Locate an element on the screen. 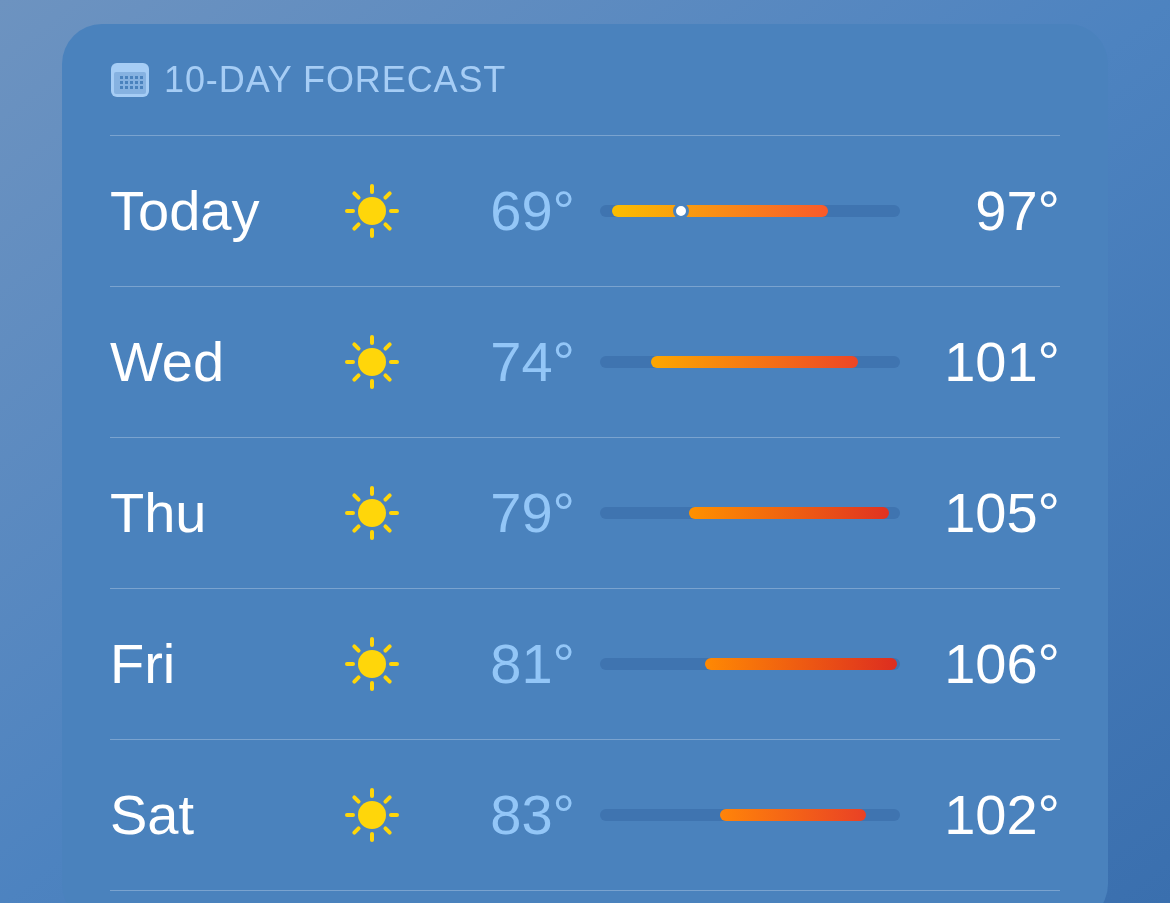  day-label: Sat is located at coordinates (153, 815).